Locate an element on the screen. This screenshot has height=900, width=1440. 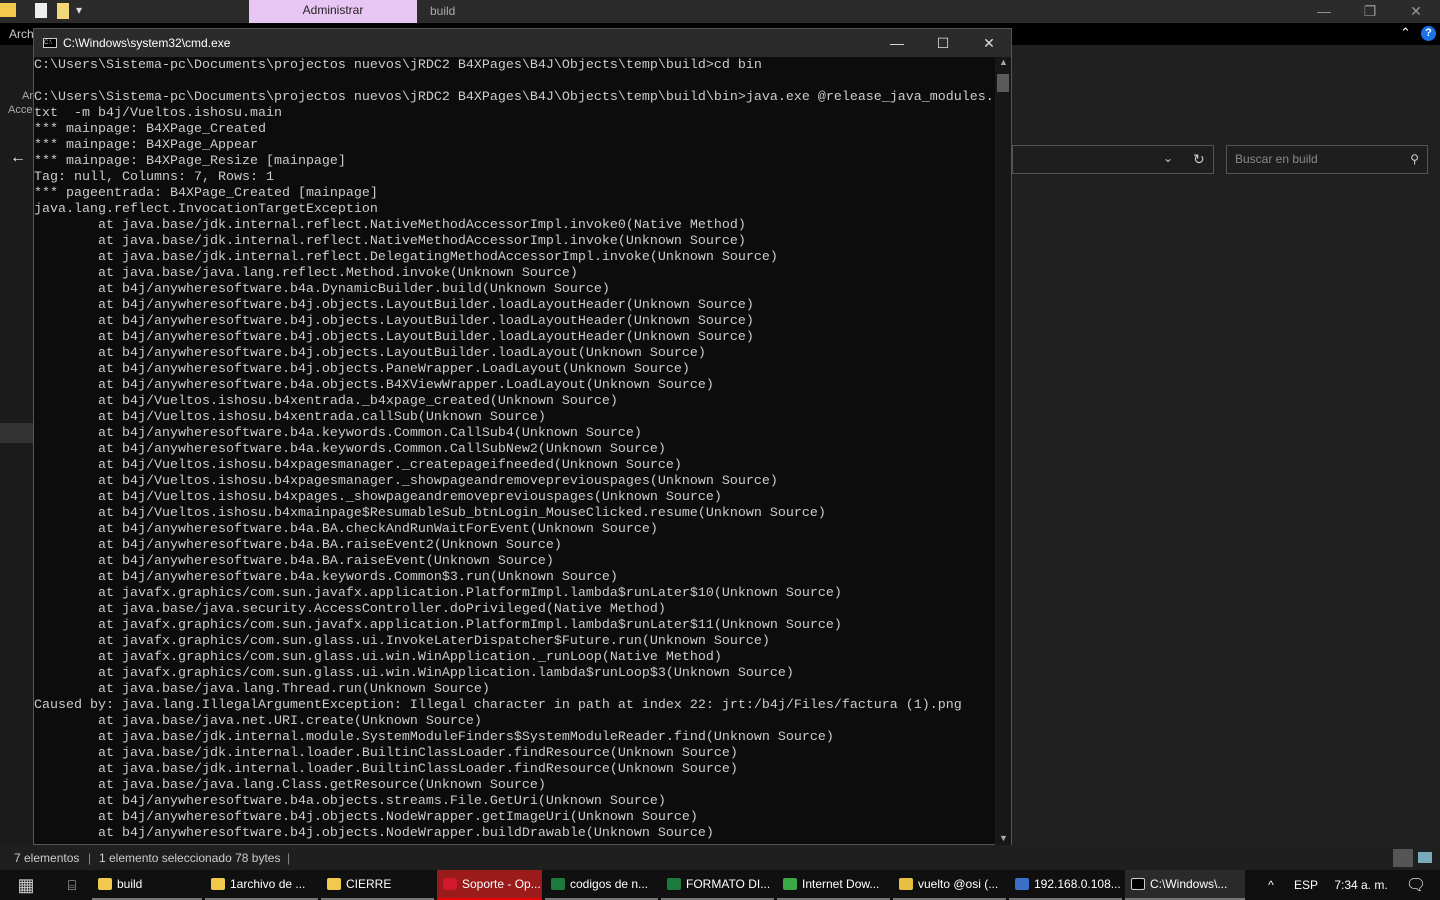
taskbar-item: build is located at coordinates (147, 885).